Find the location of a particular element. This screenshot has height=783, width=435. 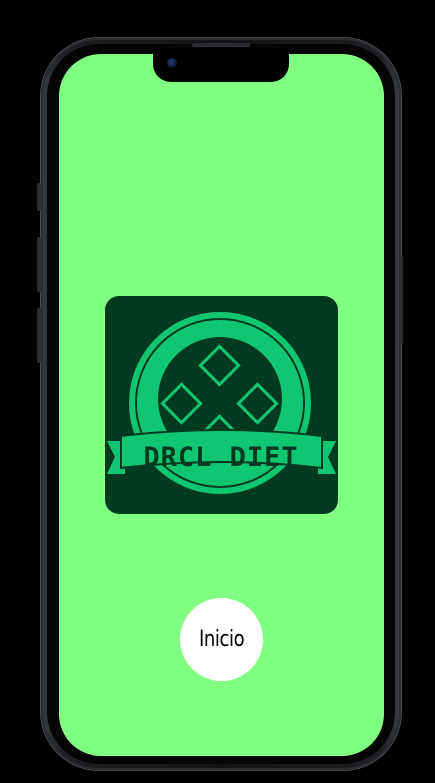

volume-up-button is located at coordinates (39, 264).